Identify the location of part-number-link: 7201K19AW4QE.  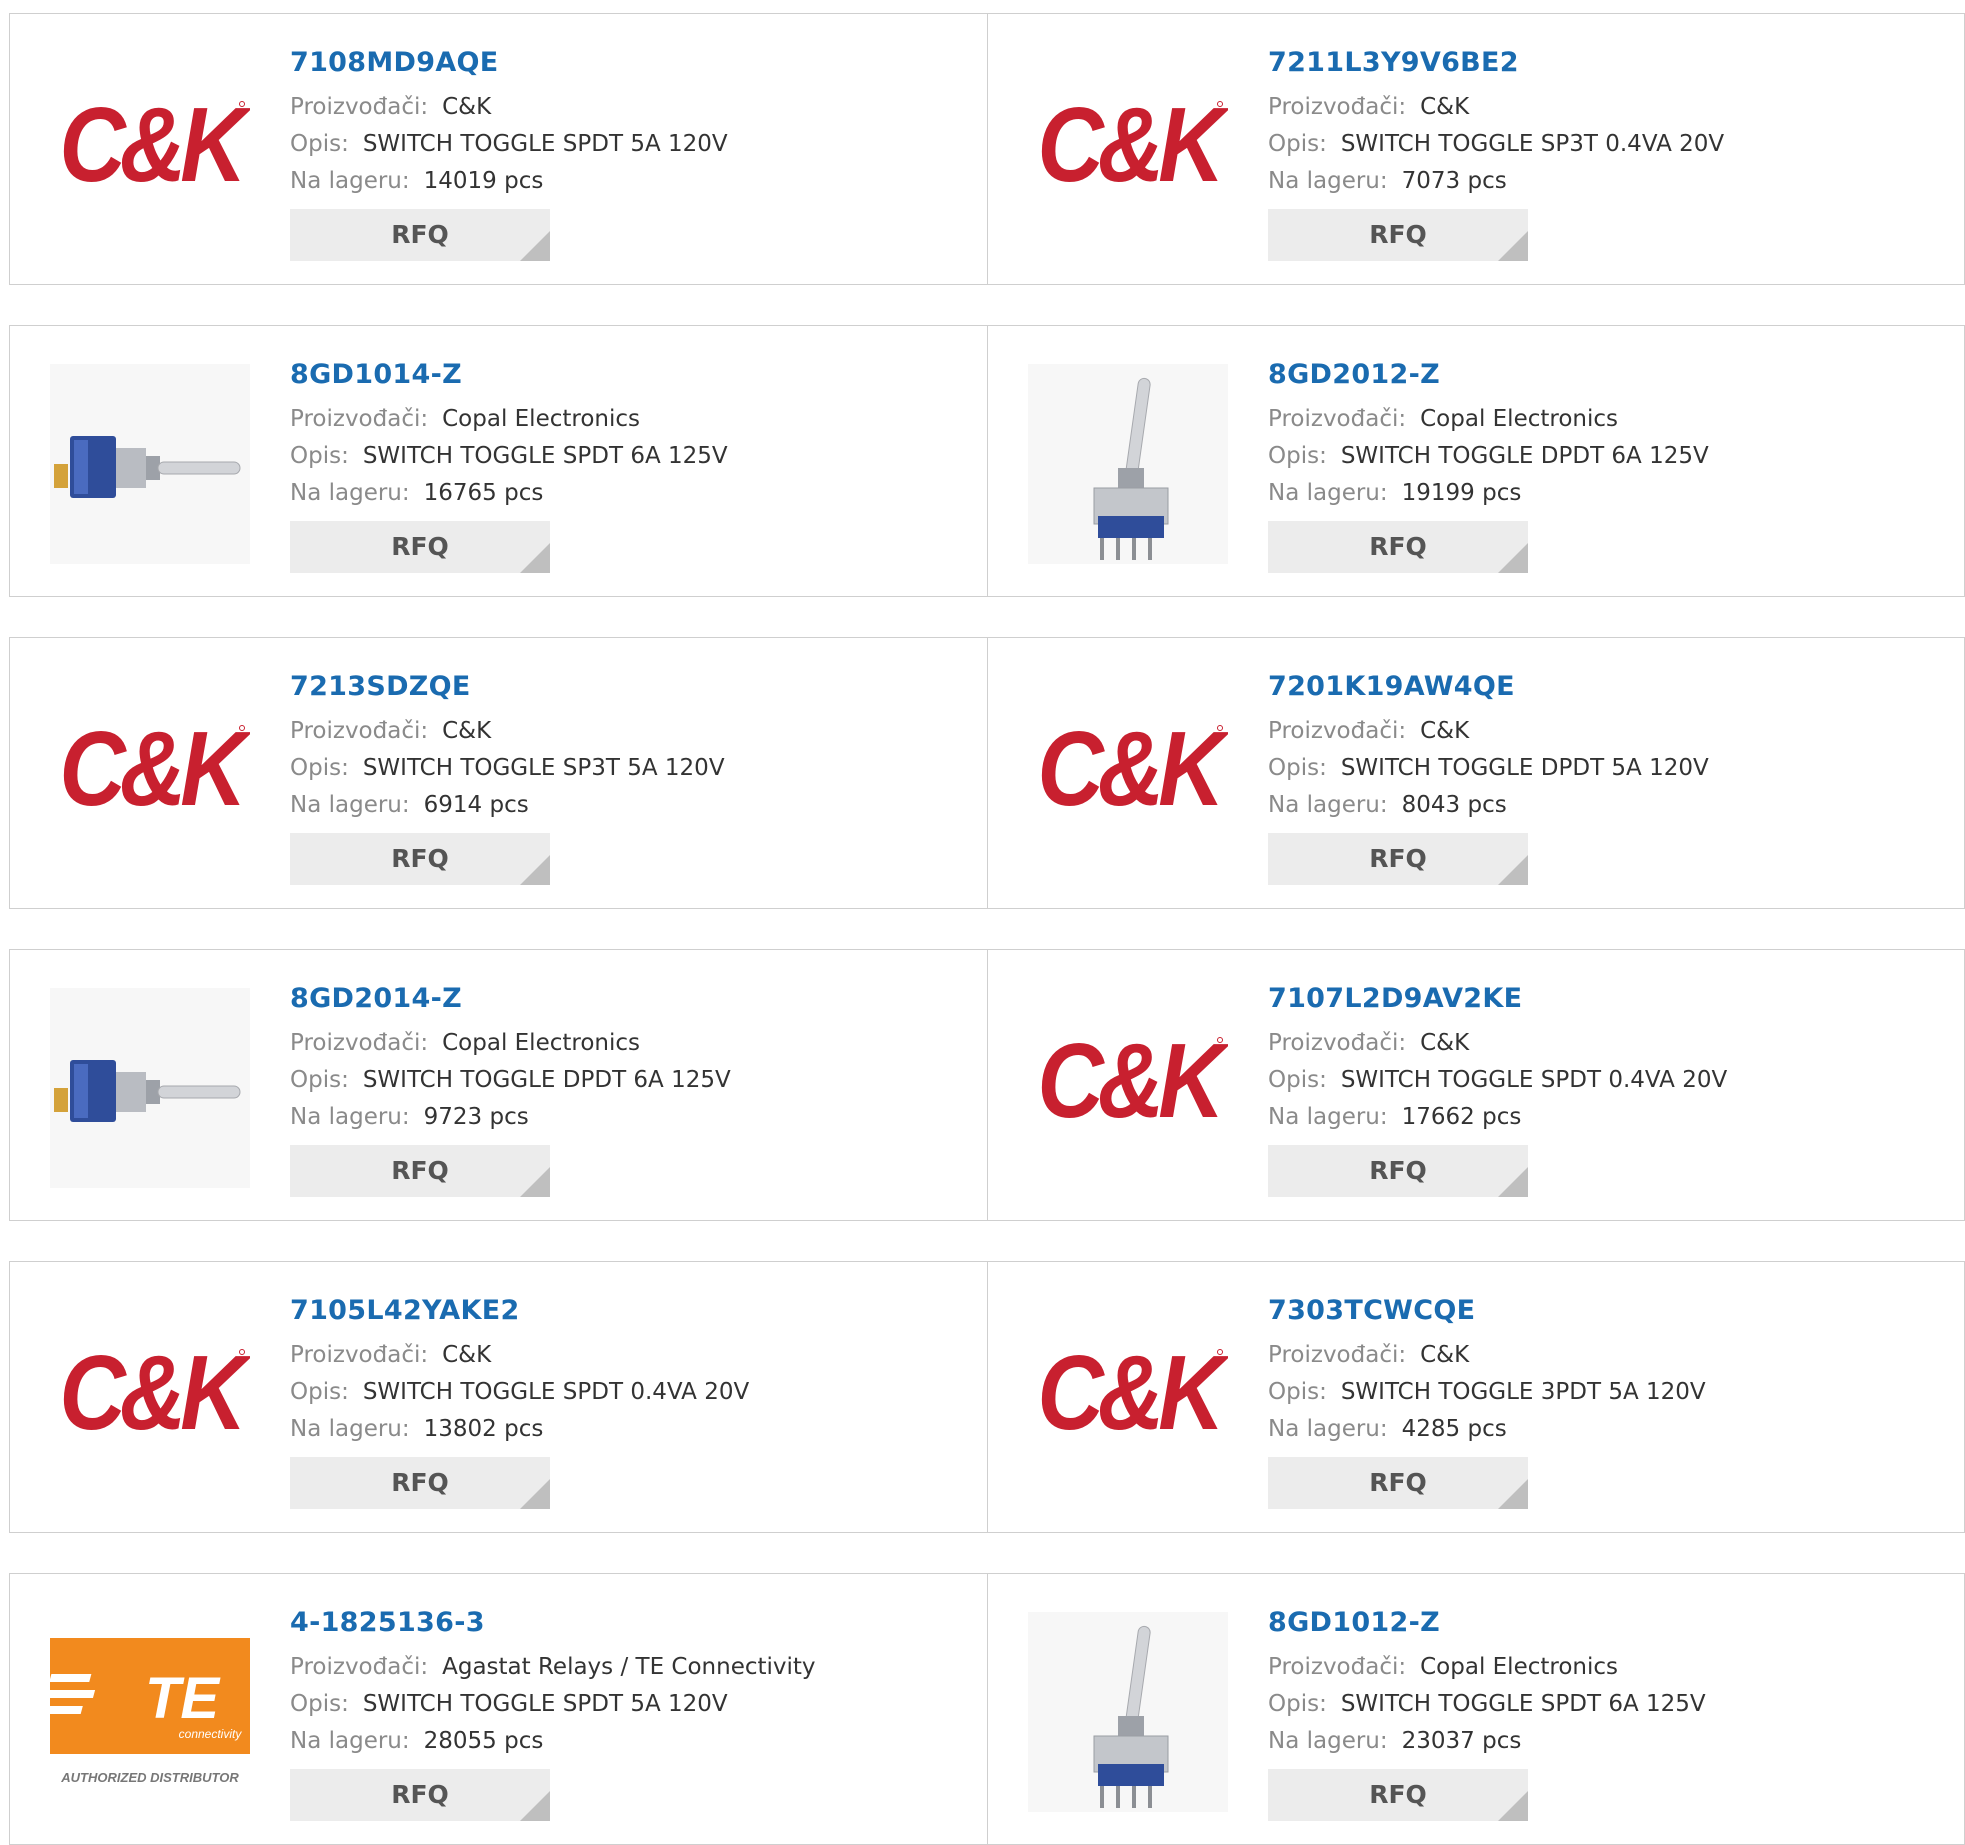
(1608, 687).